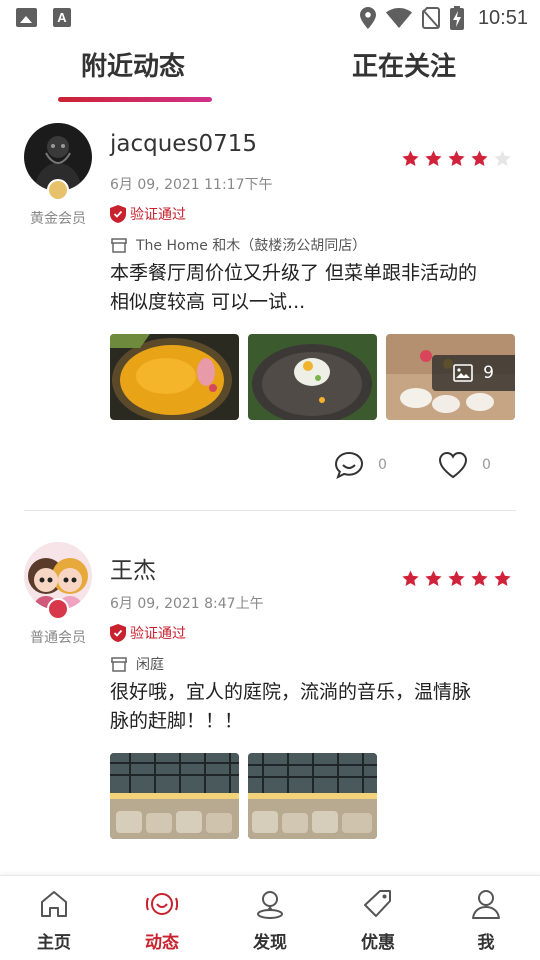  What do you see at coordinates (463, 373) in the screenshot?
I see `image-icon` at bounding box center [463, 373].